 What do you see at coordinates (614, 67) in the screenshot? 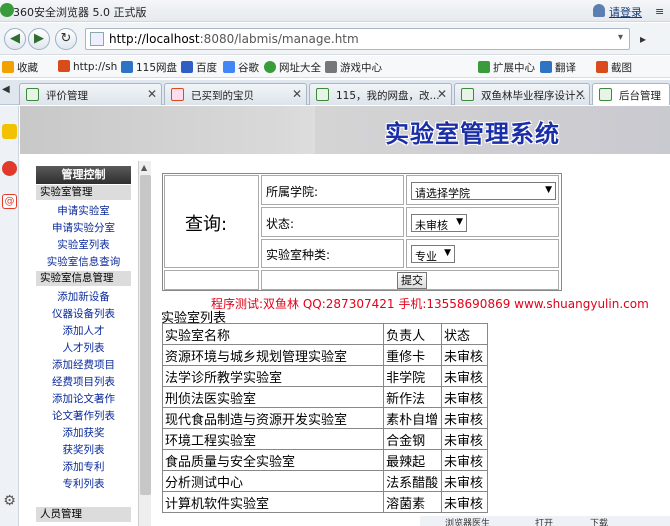
I see `fav-item-screenshot: 截图` at bounding box center [614, 67].